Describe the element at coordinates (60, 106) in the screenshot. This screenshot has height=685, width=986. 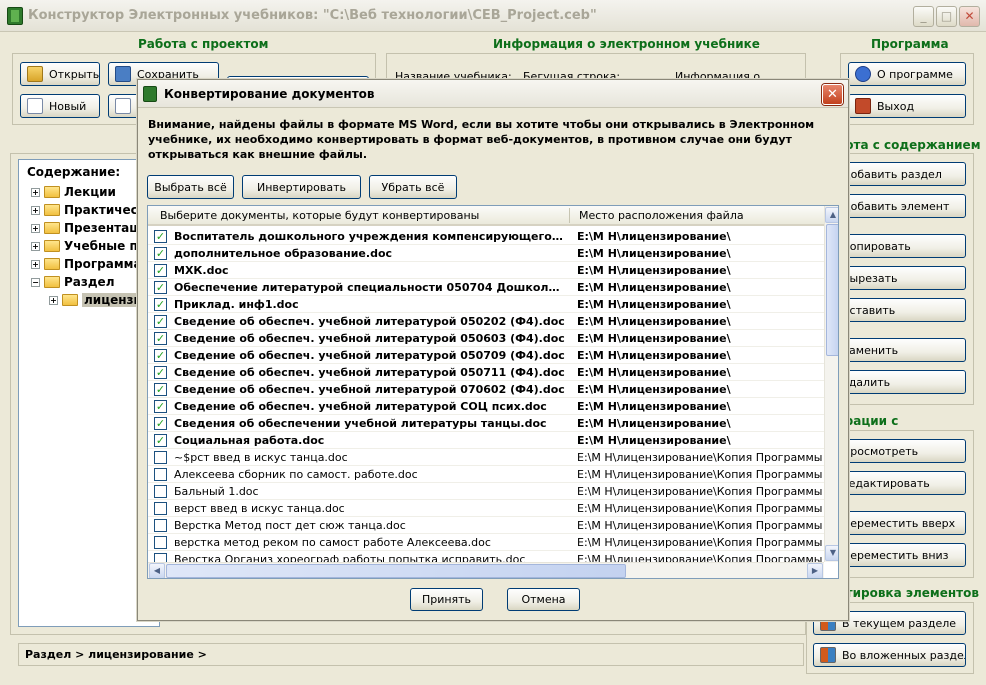
I see `new-button: Новый` at that location.